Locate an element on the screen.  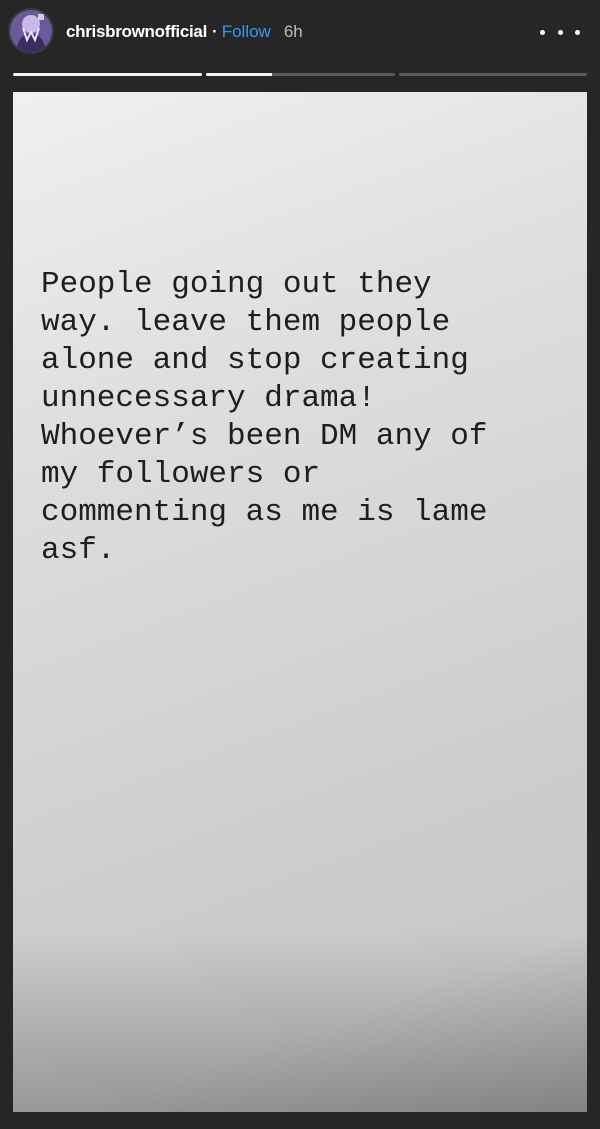
story-text-line: alone and stop creating is located at coordinates (255, 360).